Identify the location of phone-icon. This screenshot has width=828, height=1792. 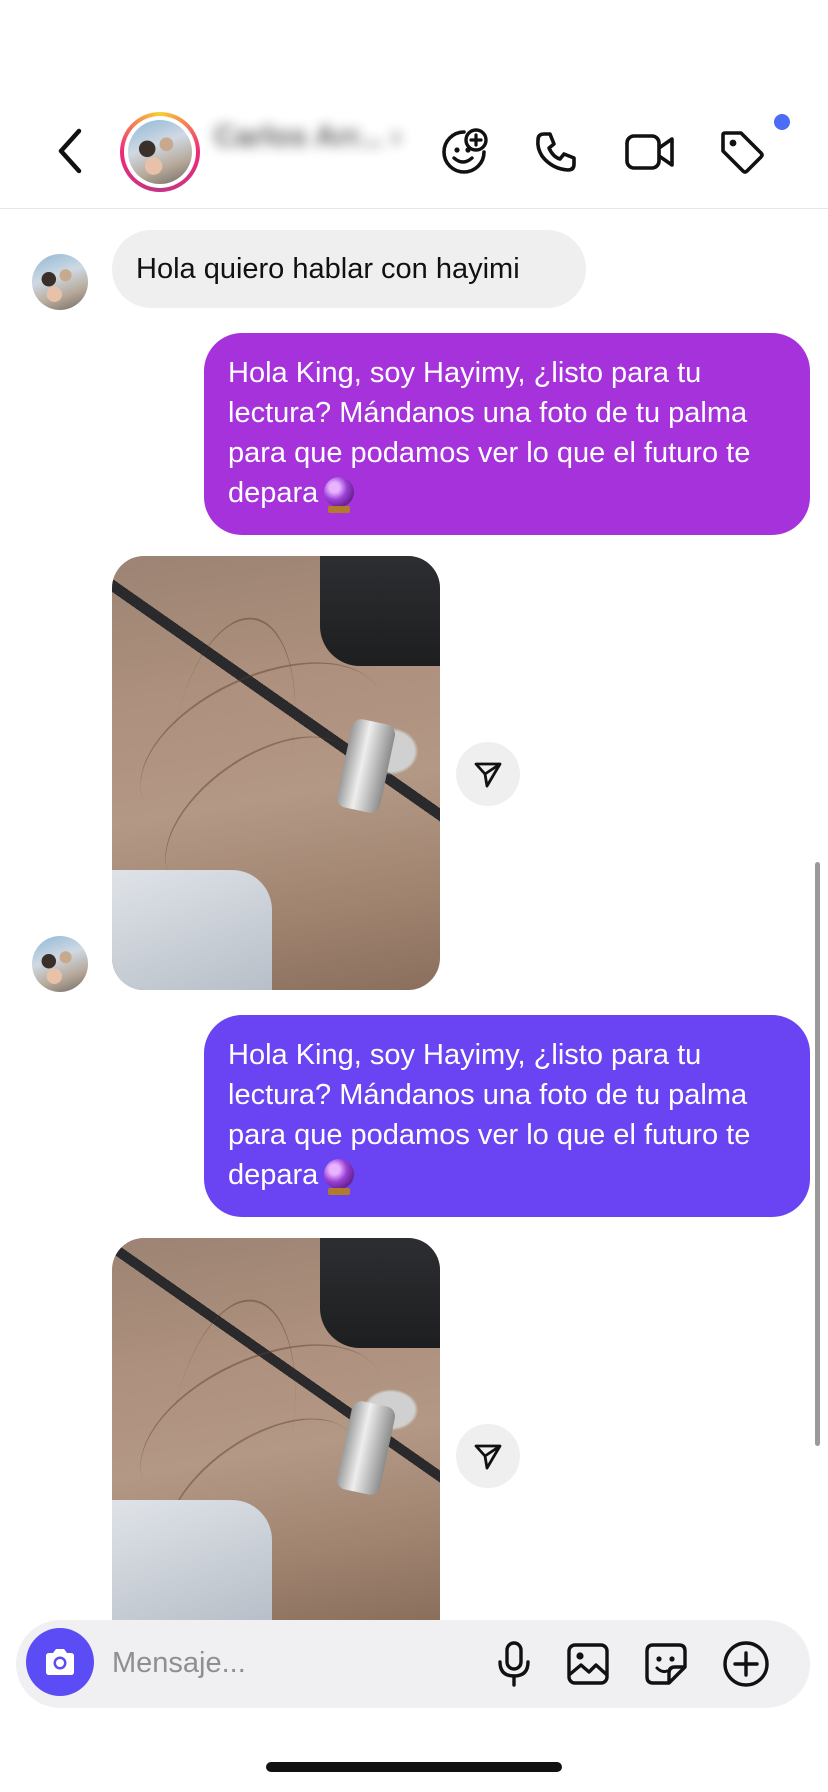
(556, 152).